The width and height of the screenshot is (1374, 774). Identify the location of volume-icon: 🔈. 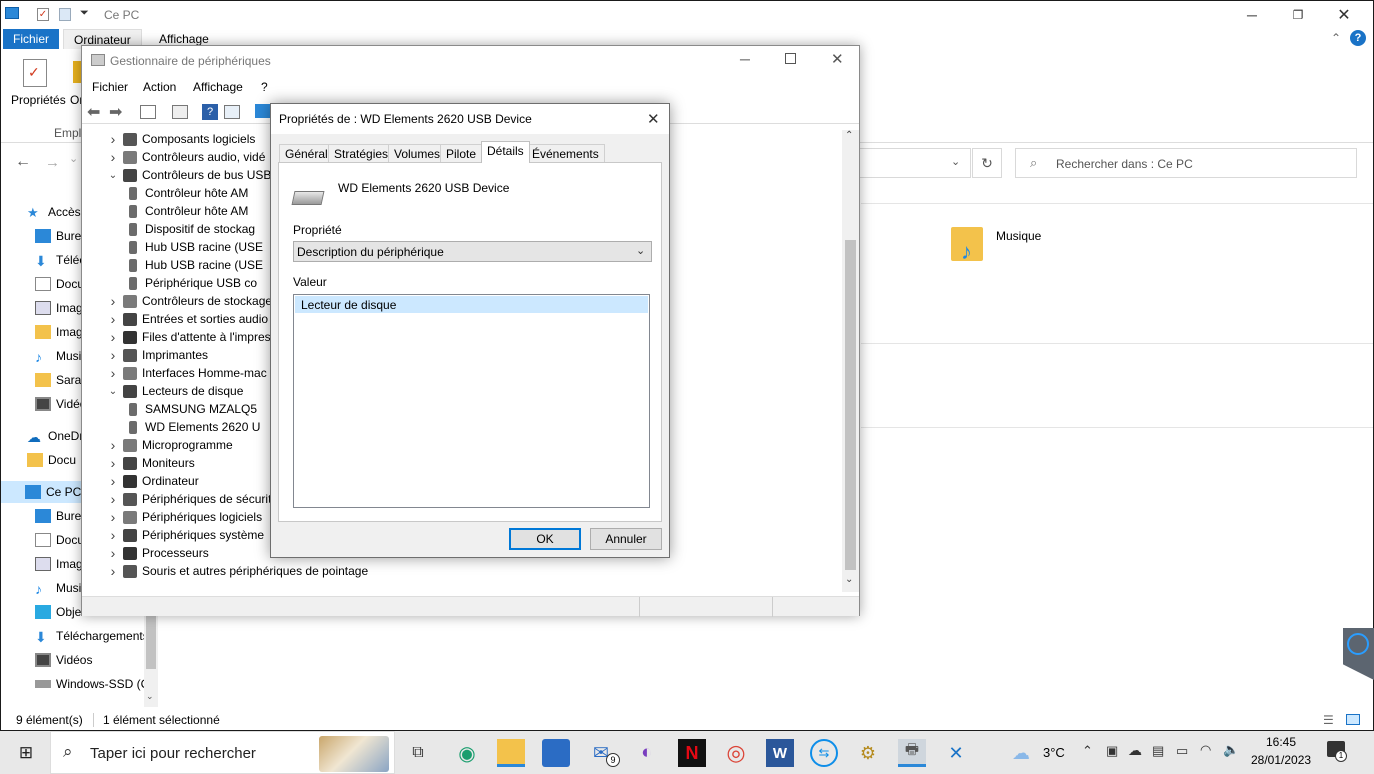
(1231, 750).